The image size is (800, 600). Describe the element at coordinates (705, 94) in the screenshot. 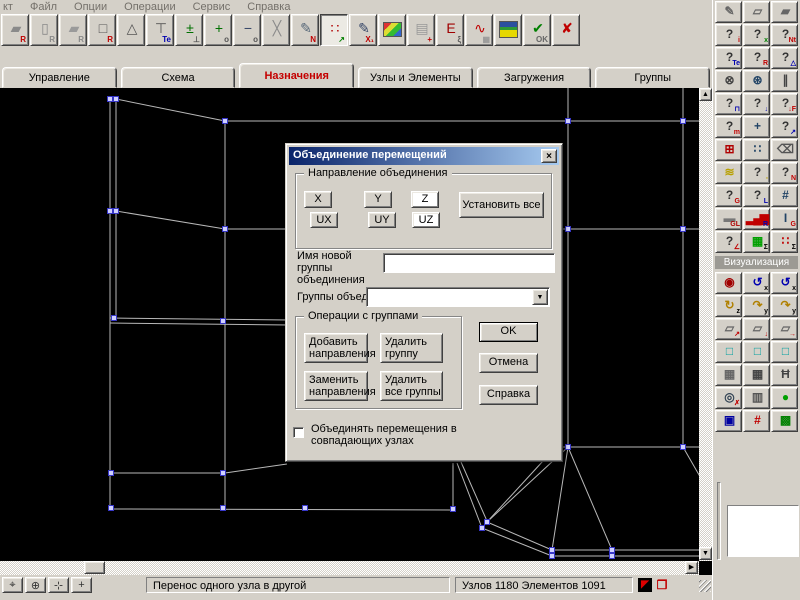

I see `scroll-up-icon: ▲` at that location.